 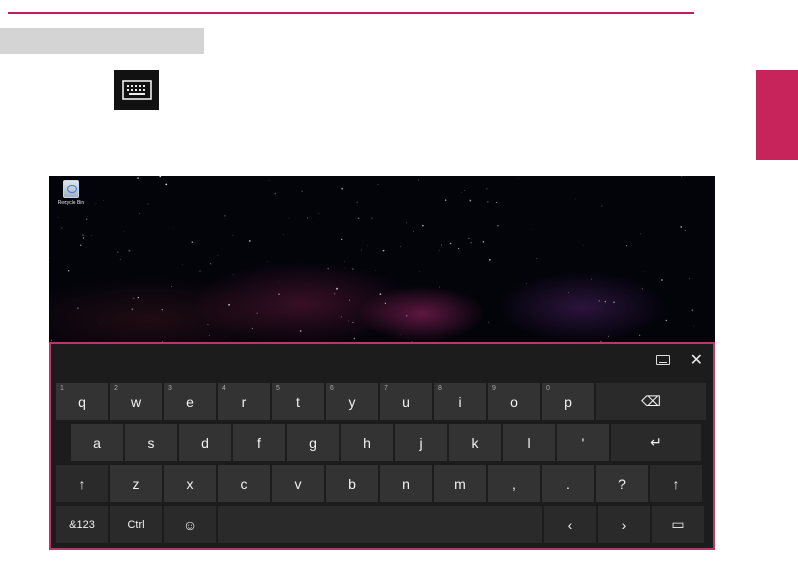 I want to click on key-o: 9o, so click(x=514, y=401).